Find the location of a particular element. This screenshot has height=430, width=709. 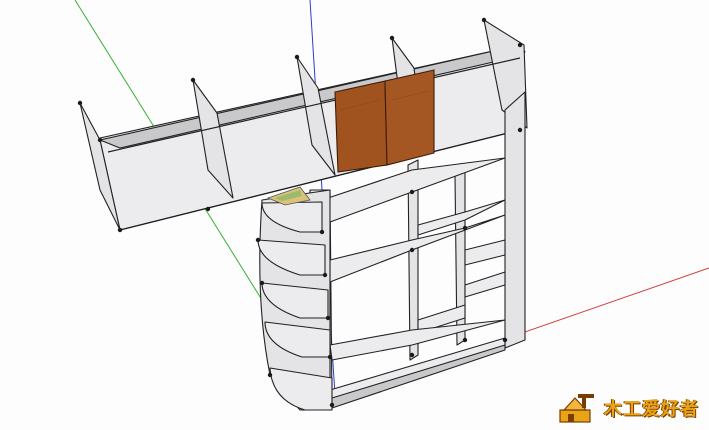

watermark: 木工爱好者 is located at coordinates (628, 408).